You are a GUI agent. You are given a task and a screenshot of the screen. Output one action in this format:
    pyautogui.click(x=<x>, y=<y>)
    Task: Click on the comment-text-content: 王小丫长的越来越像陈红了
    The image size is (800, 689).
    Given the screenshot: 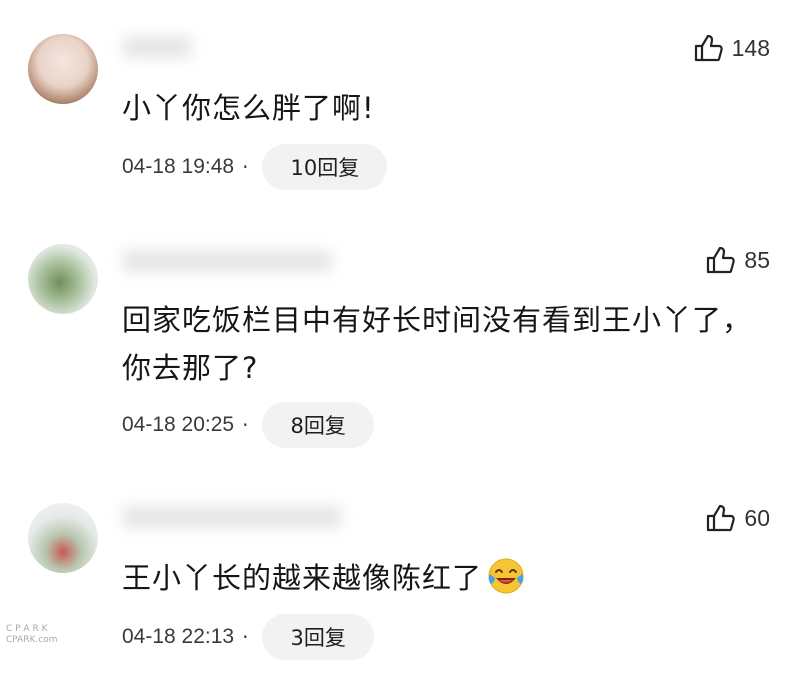 What is the action you would take?
    pyautogui.click(x=302, y=578)
    